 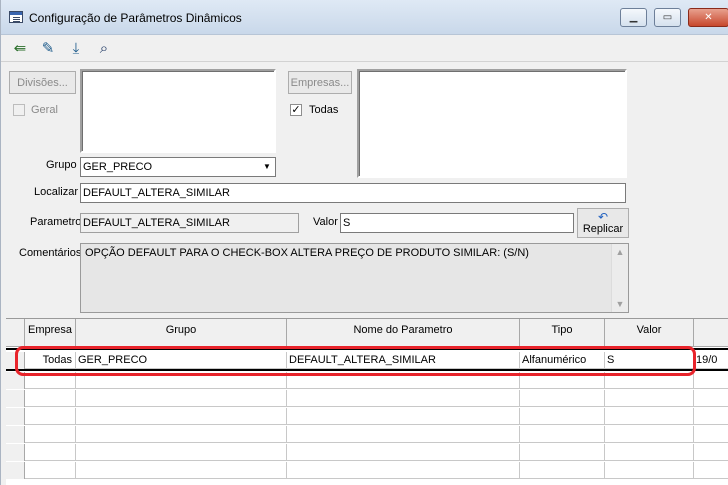 What do you see at coordinates (15, 333) in the screenshot?
I see `grid-corner` at bounding box center [15, 333].